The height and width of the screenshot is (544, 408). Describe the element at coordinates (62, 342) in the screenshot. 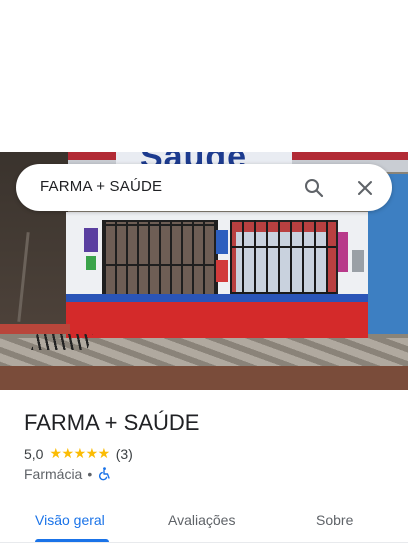

I see `grille-on-ground` at that location.